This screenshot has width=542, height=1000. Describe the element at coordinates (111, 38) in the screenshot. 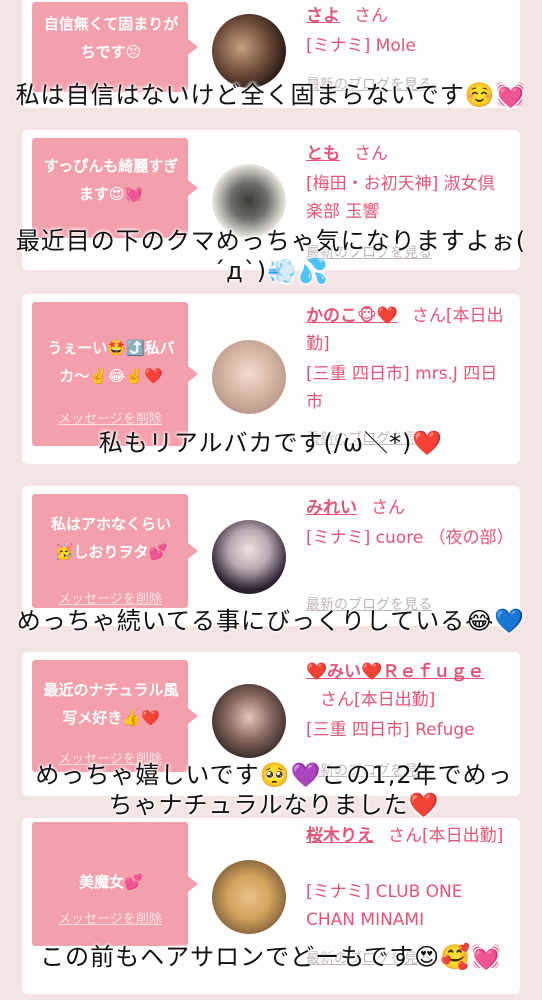

I see `message-text: 自信無くて固まりがちです😣` at that location.